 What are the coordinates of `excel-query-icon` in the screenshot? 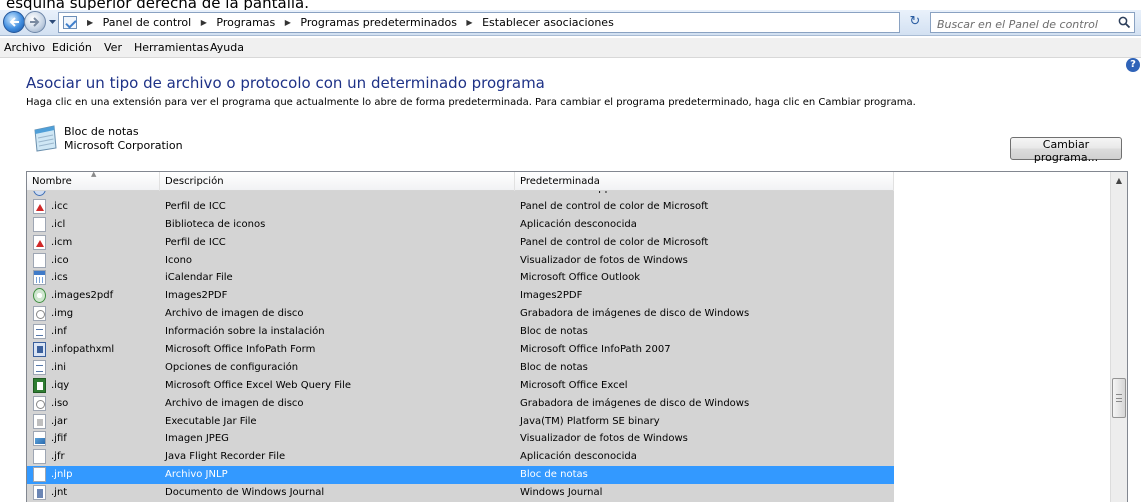 It's located at (39, 385).